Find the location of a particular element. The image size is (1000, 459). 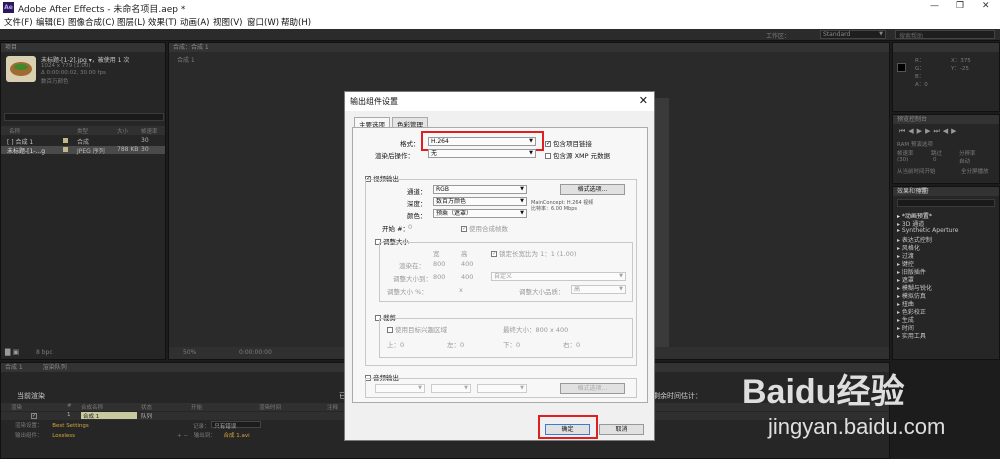

project-search-input is located at coordinates (84, 117).